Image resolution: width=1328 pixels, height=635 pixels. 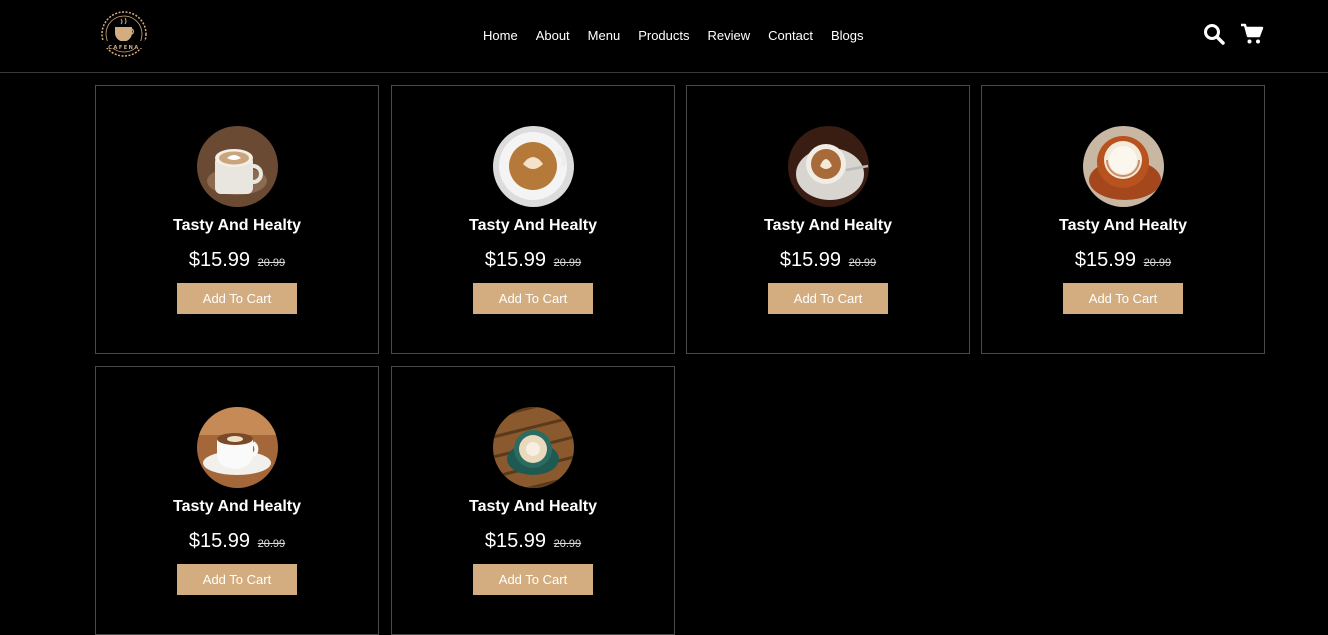 I want to click on coffee-cup-logo-icon, so click(x=124, y=34).